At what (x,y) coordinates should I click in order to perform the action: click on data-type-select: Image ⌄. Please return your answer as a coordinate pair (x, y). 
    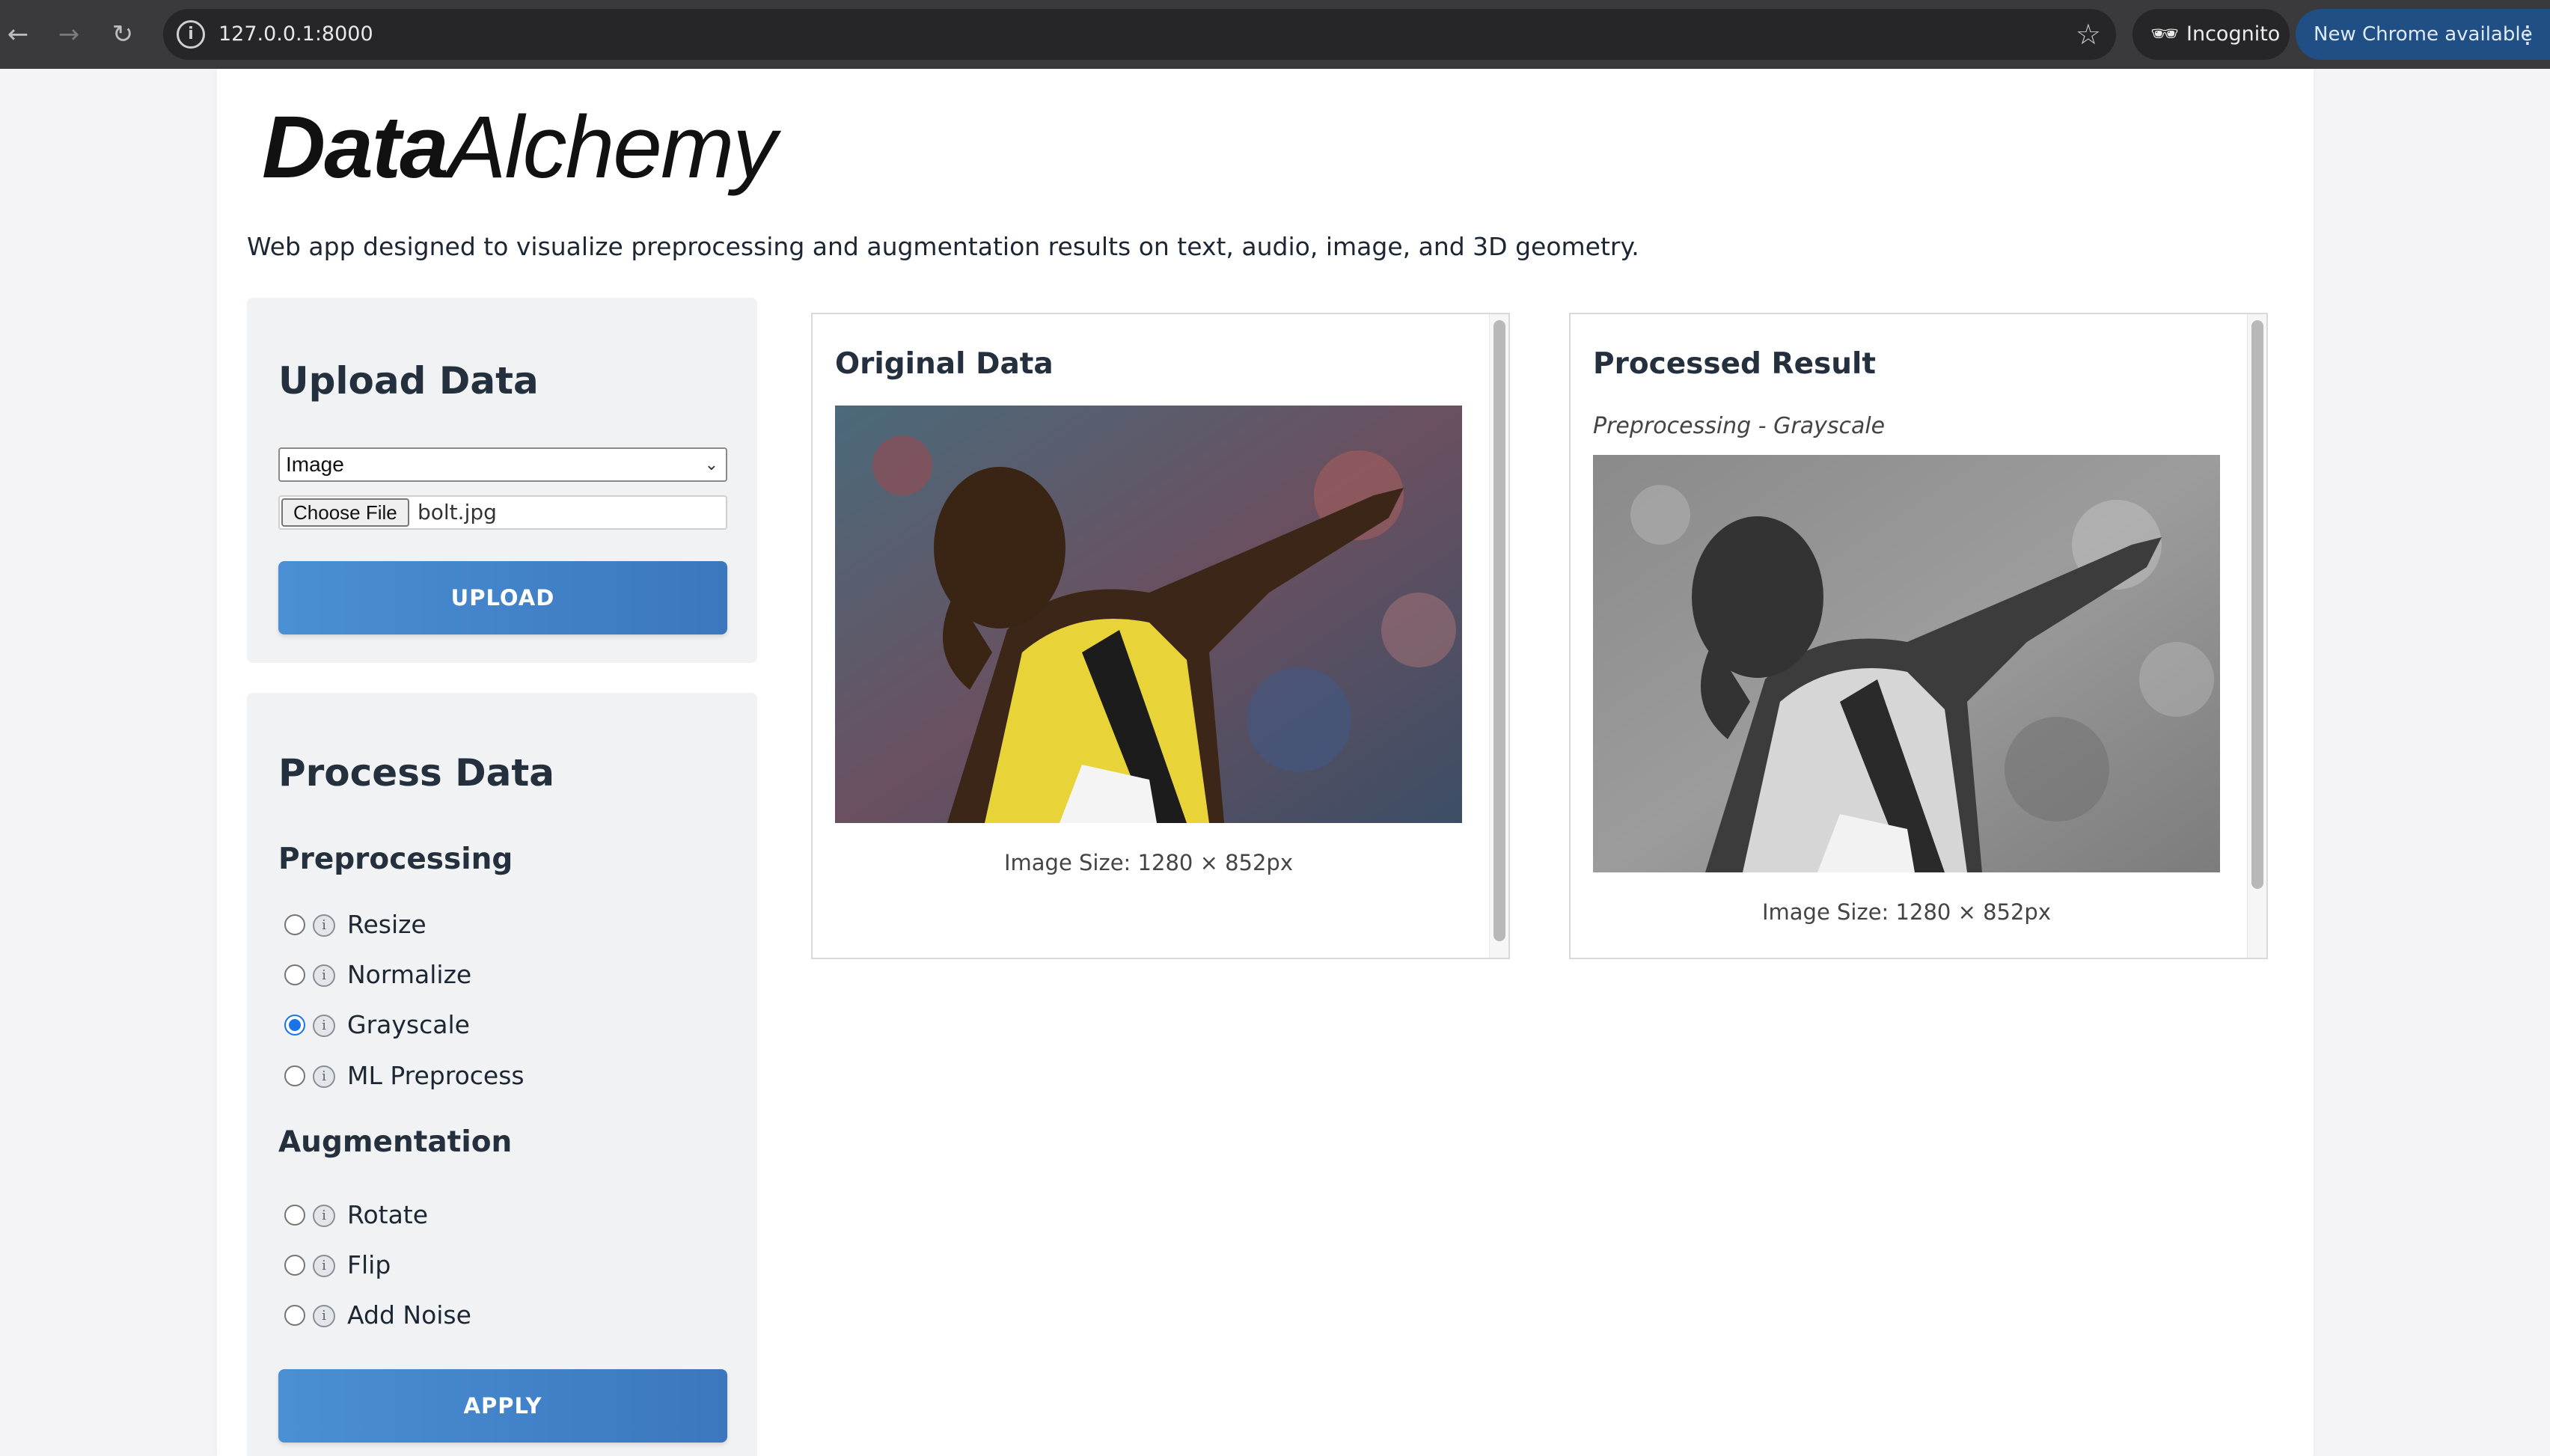
    Looking at the image, I should click on (502, 464).